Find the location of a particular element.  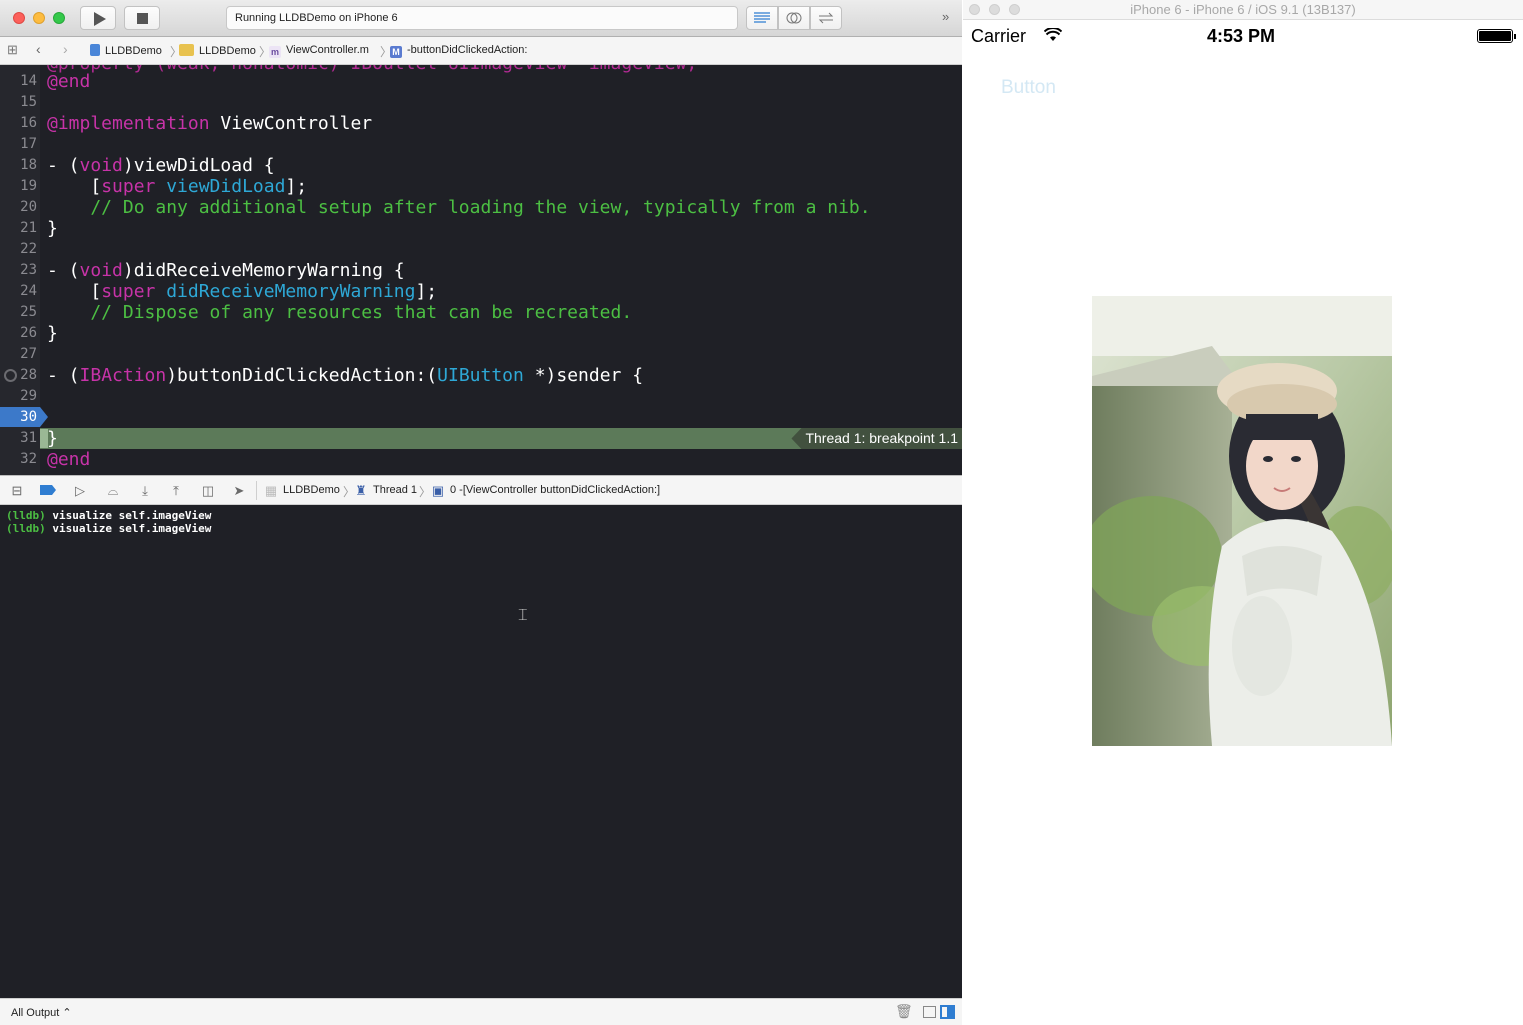

code-line-current: 31 } Thread 1: breakpoint 1.1 is located at coordinates (481, 438).